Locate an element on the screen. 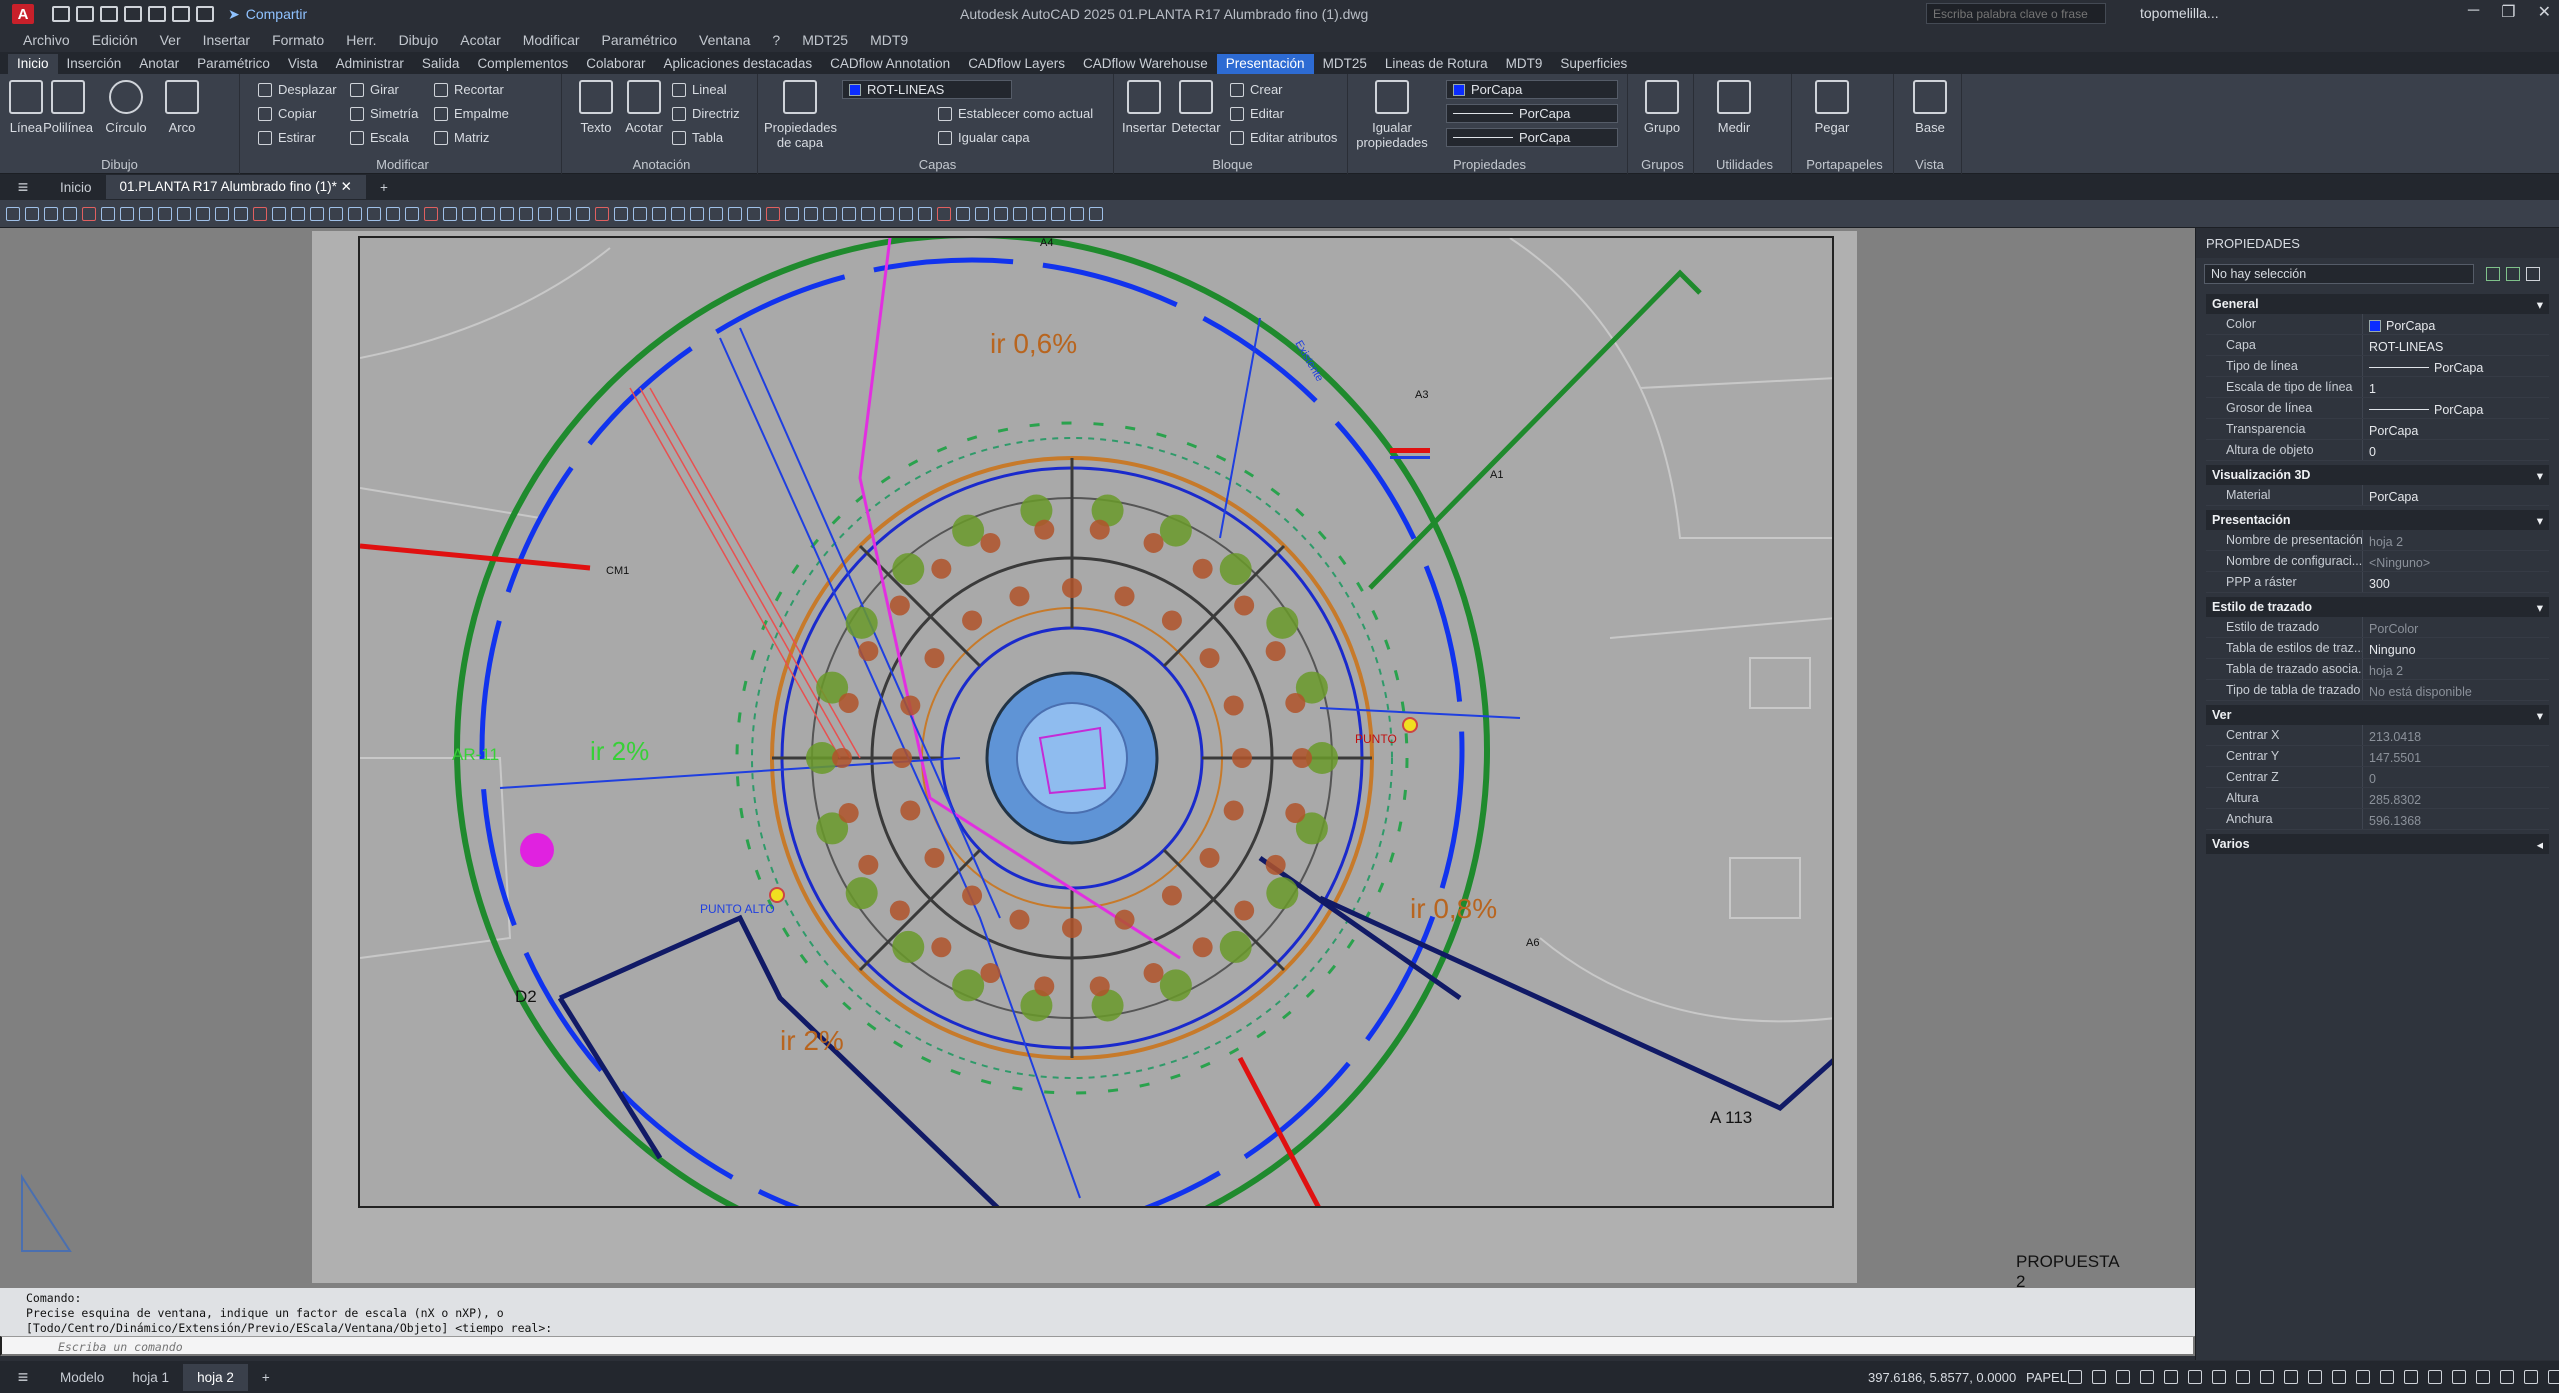  leader-button: Directriz is located at coordinates (706, 113).